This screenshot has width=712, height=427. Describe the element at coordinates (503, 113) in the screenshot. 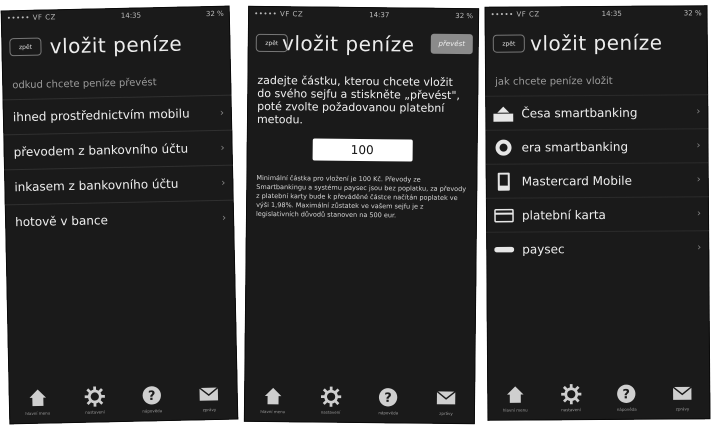

I see `csob-logo-icon` at that location.